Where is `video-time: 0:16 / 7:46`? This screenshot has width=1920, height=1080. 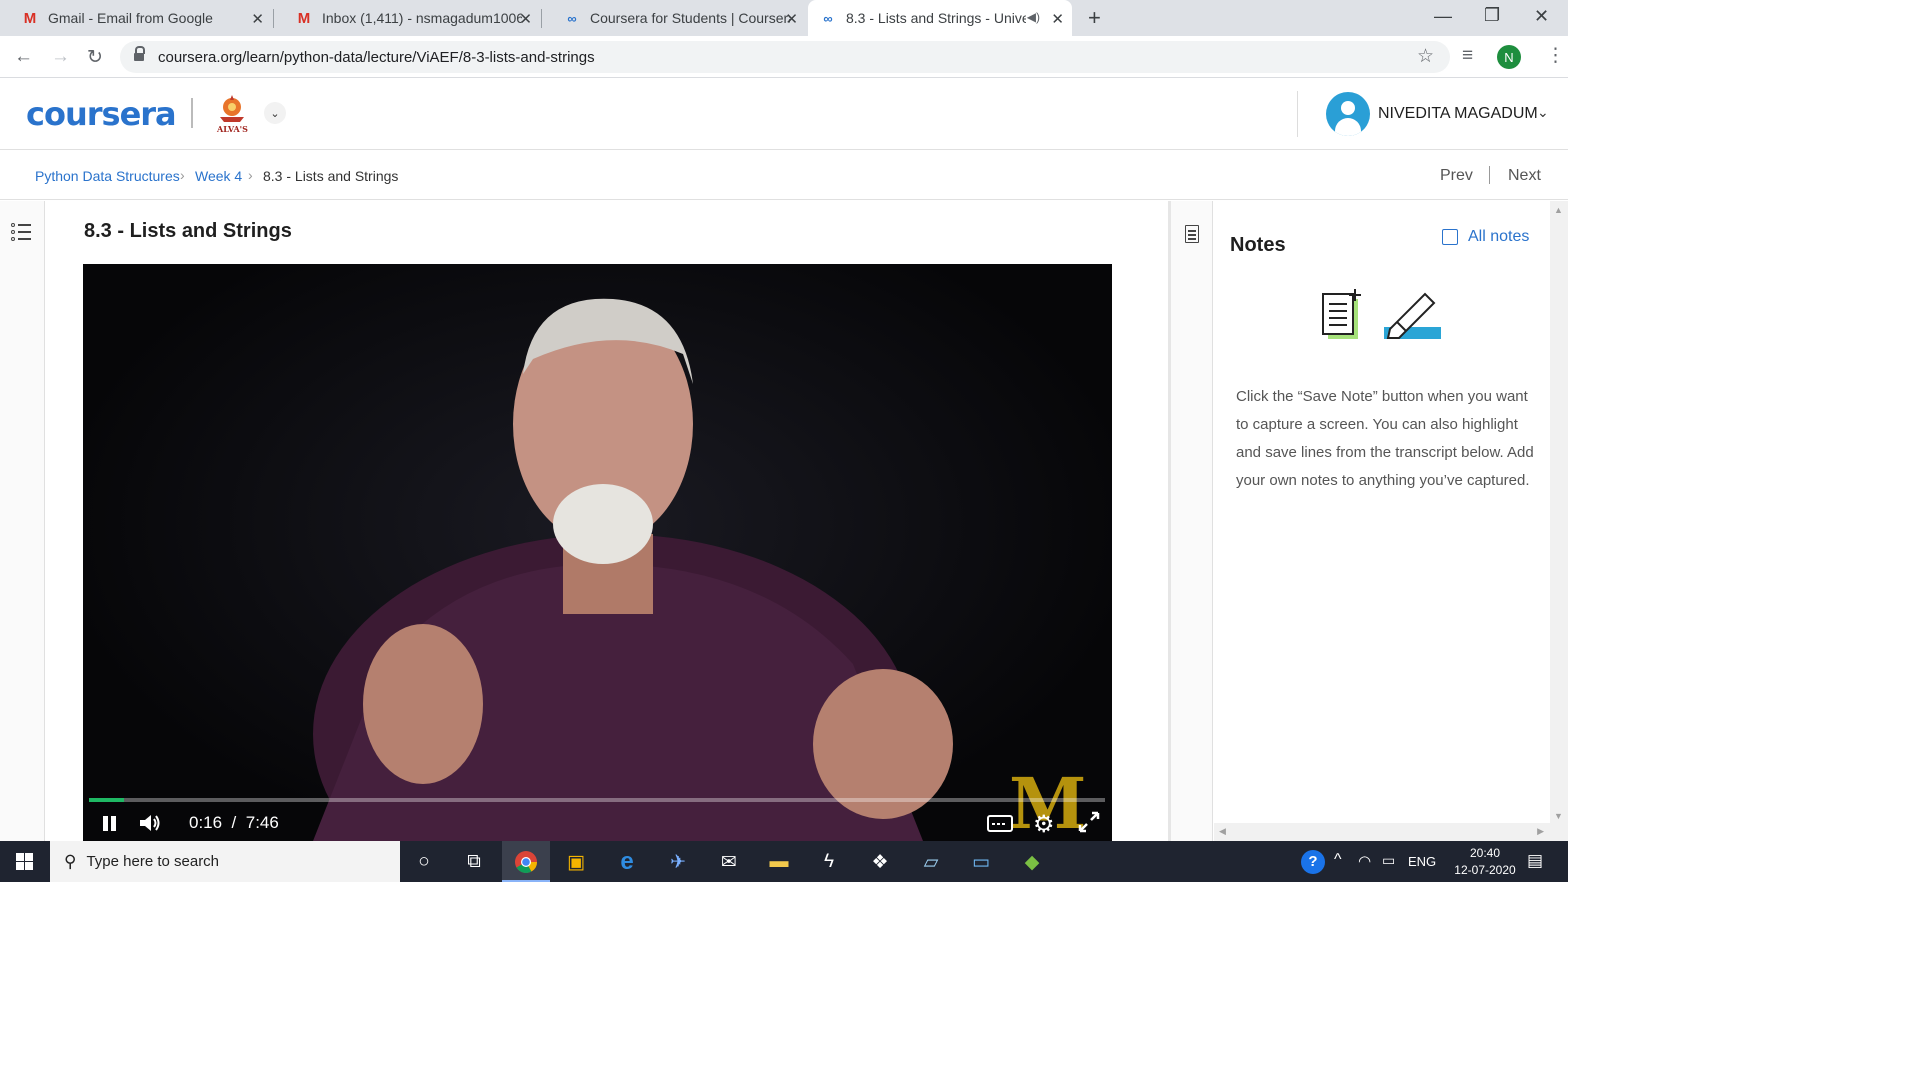 video-time: 0:16 / 7:46 is located at coordinates (234, 823).